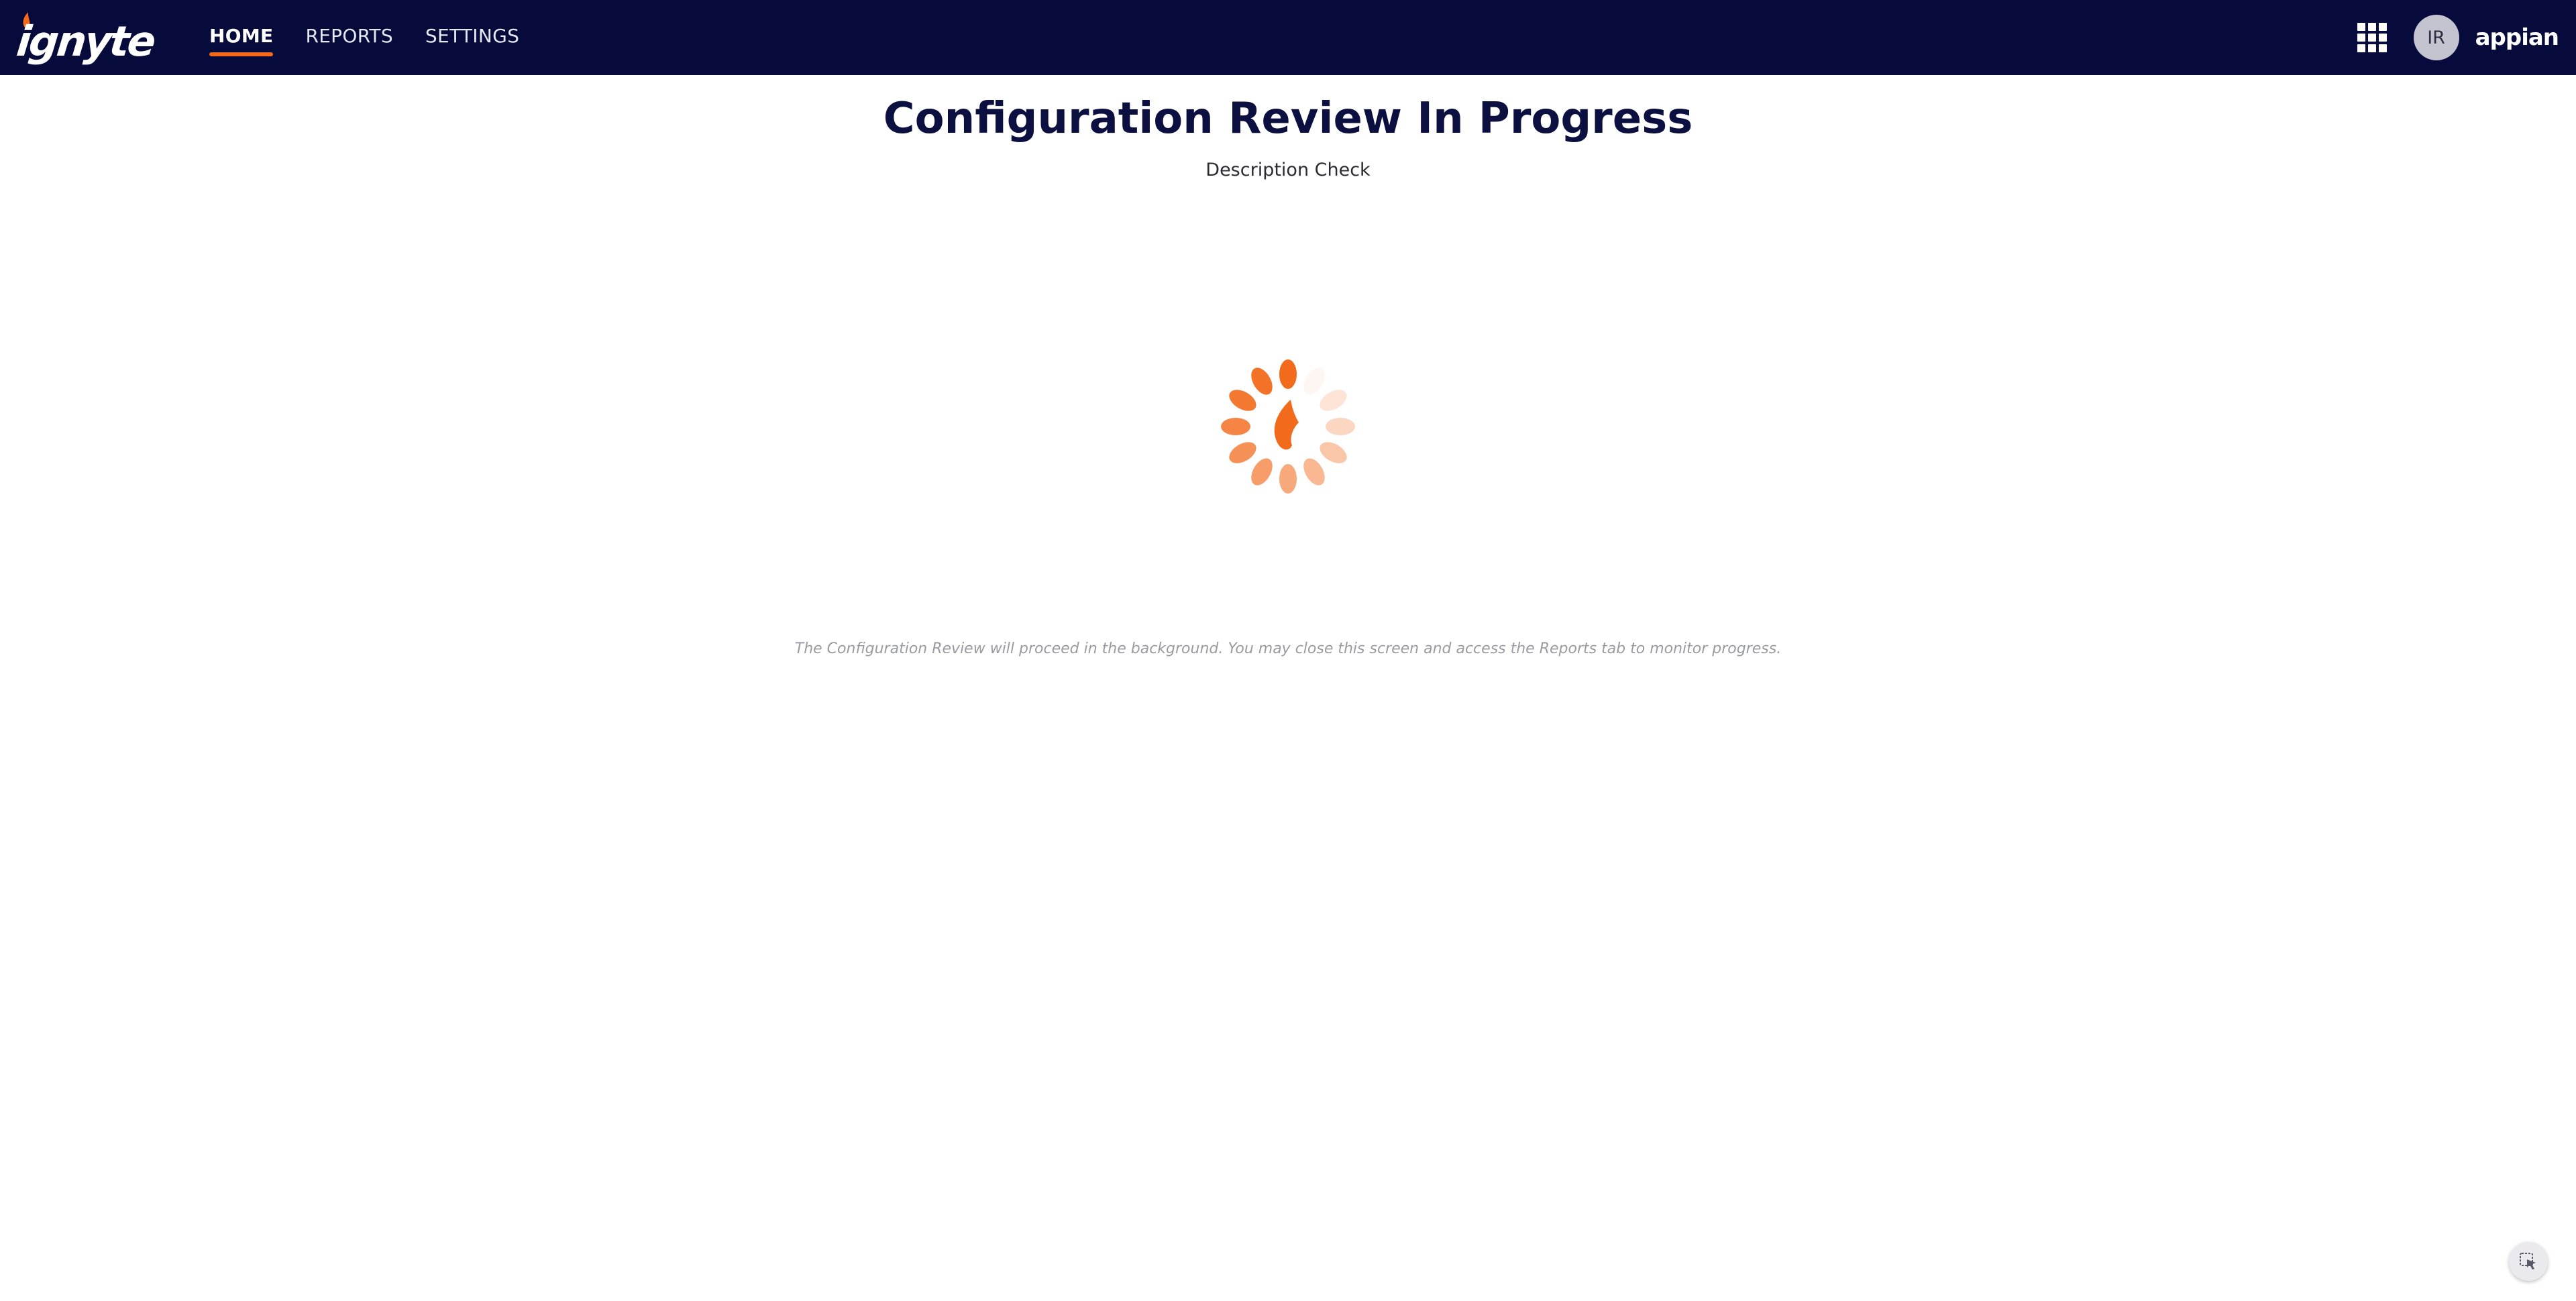 This screenshot has width=2576, height=1301. I want to click on app-launcher-grid-icon, so click(2372, 37).